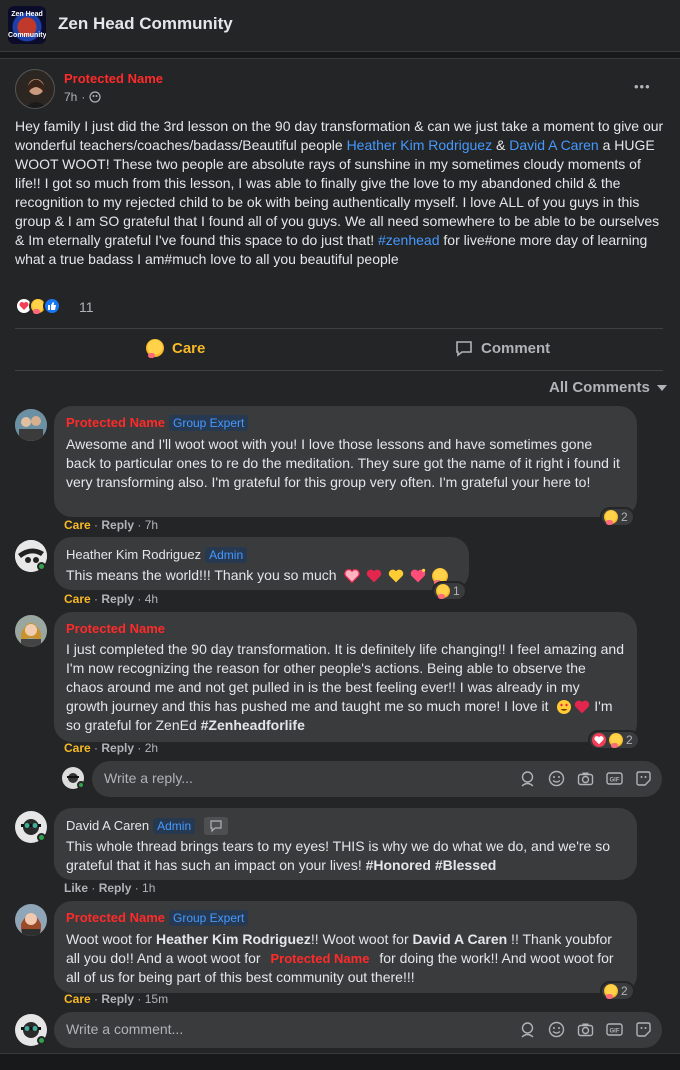 The height and width of the screenshot is (1070, 680). What do you see at coordinates (70, 97) in the screenshot?
I see `post-time: 7h` at bounding box center [70, 97].